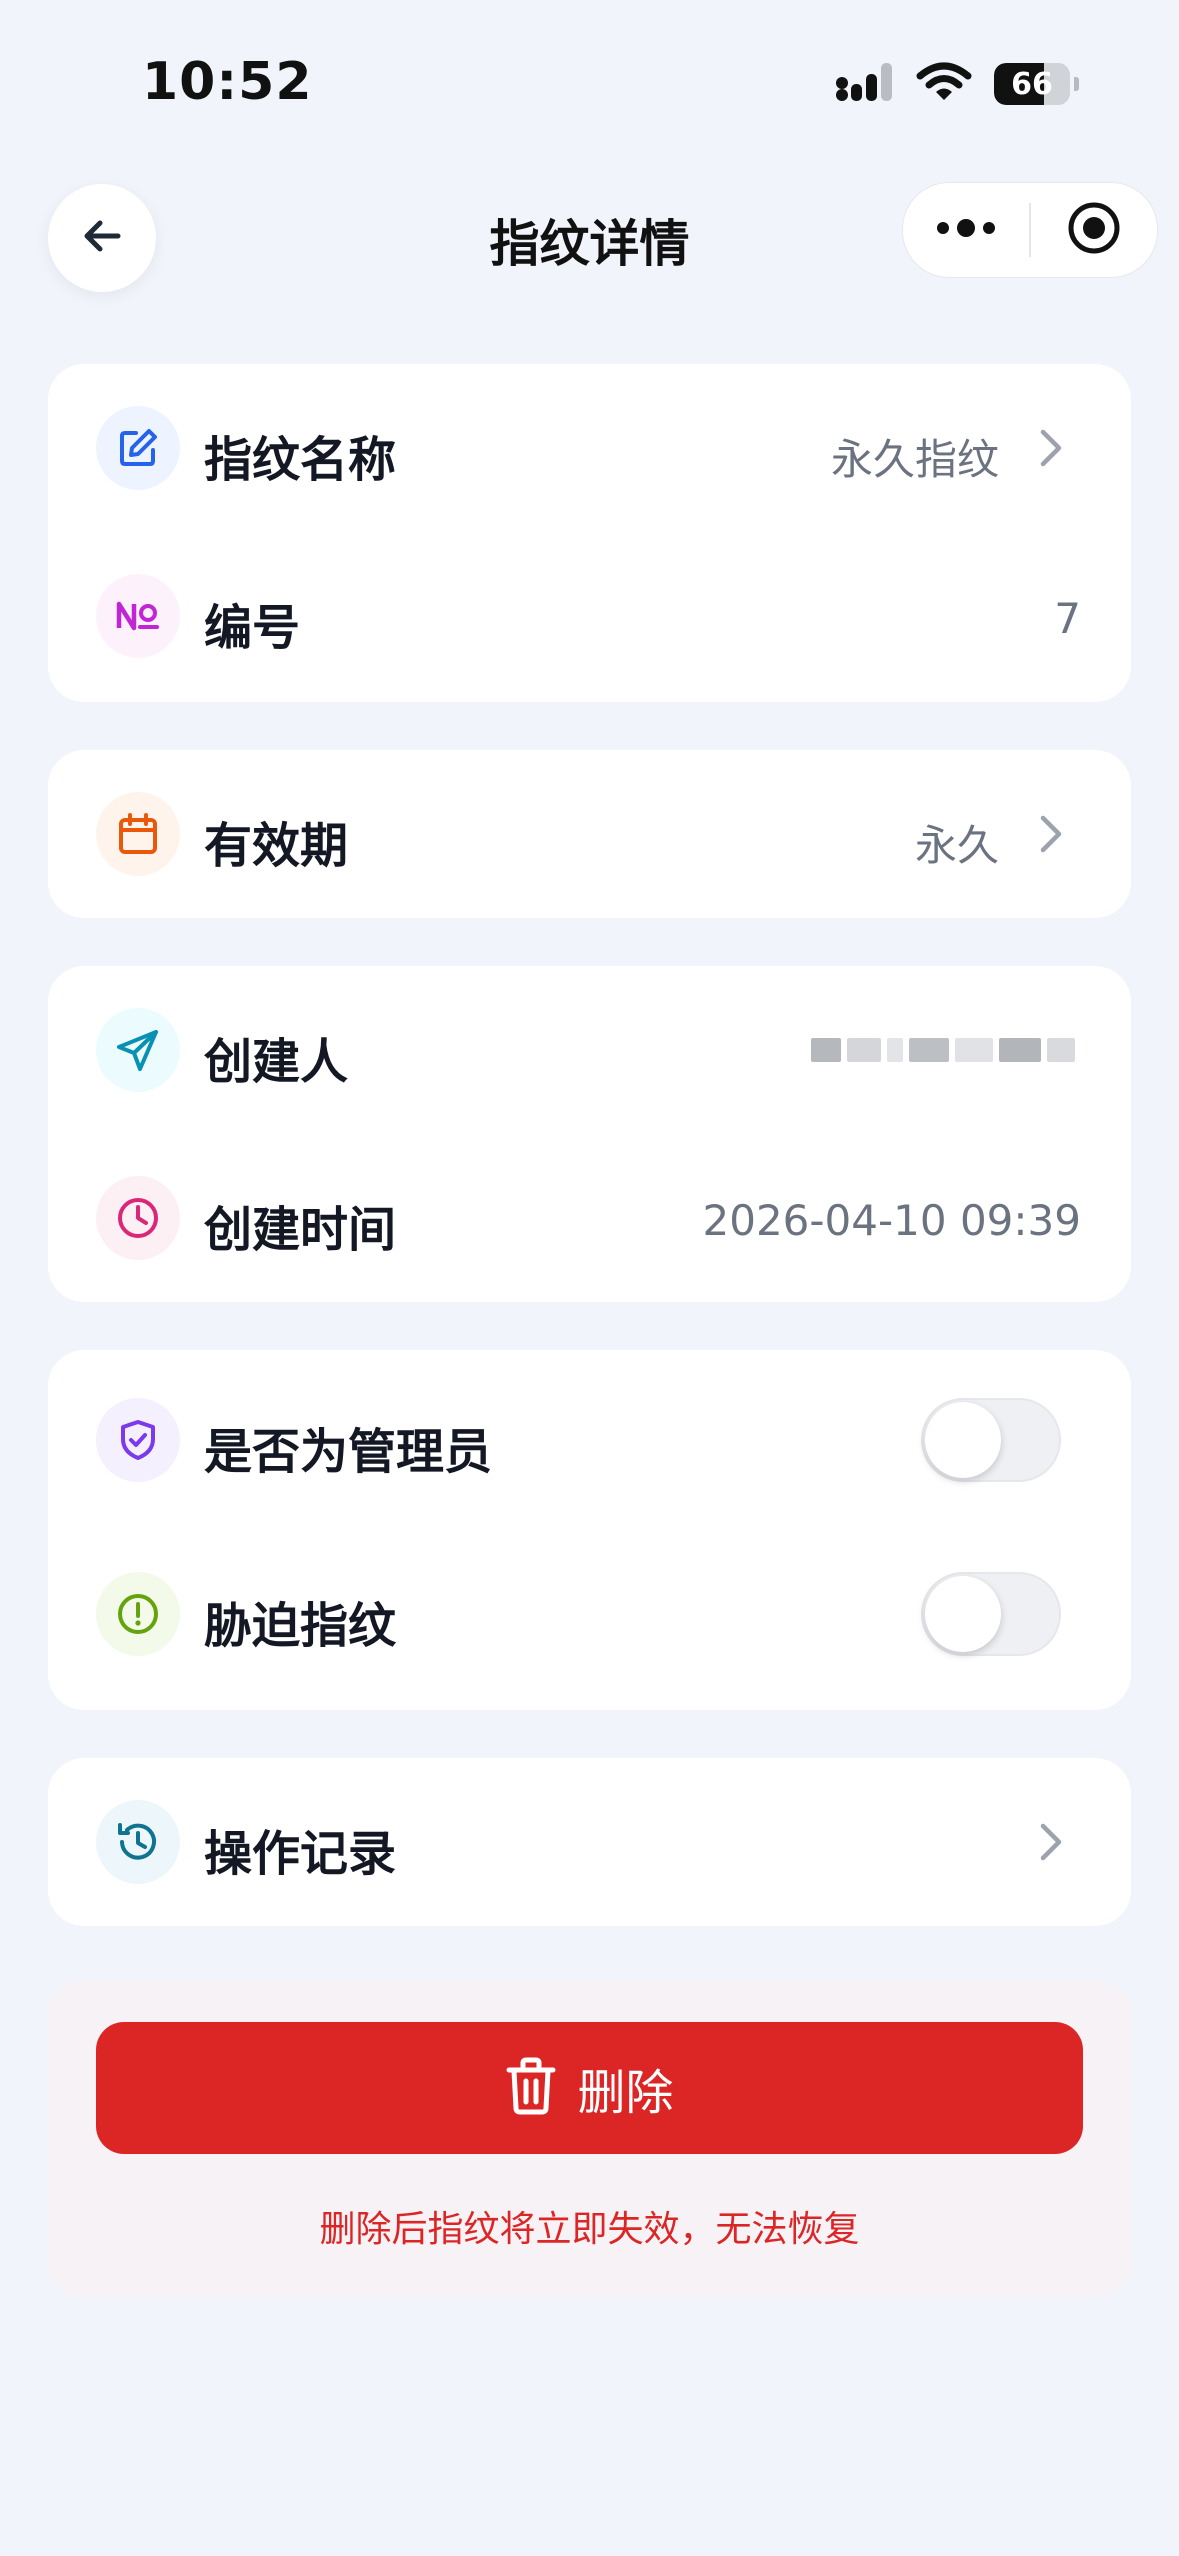 The height and width of the screenshot is (2556, 1179). I want to click on fingerprint-name-label: 指纹名称, so click(300, 460).